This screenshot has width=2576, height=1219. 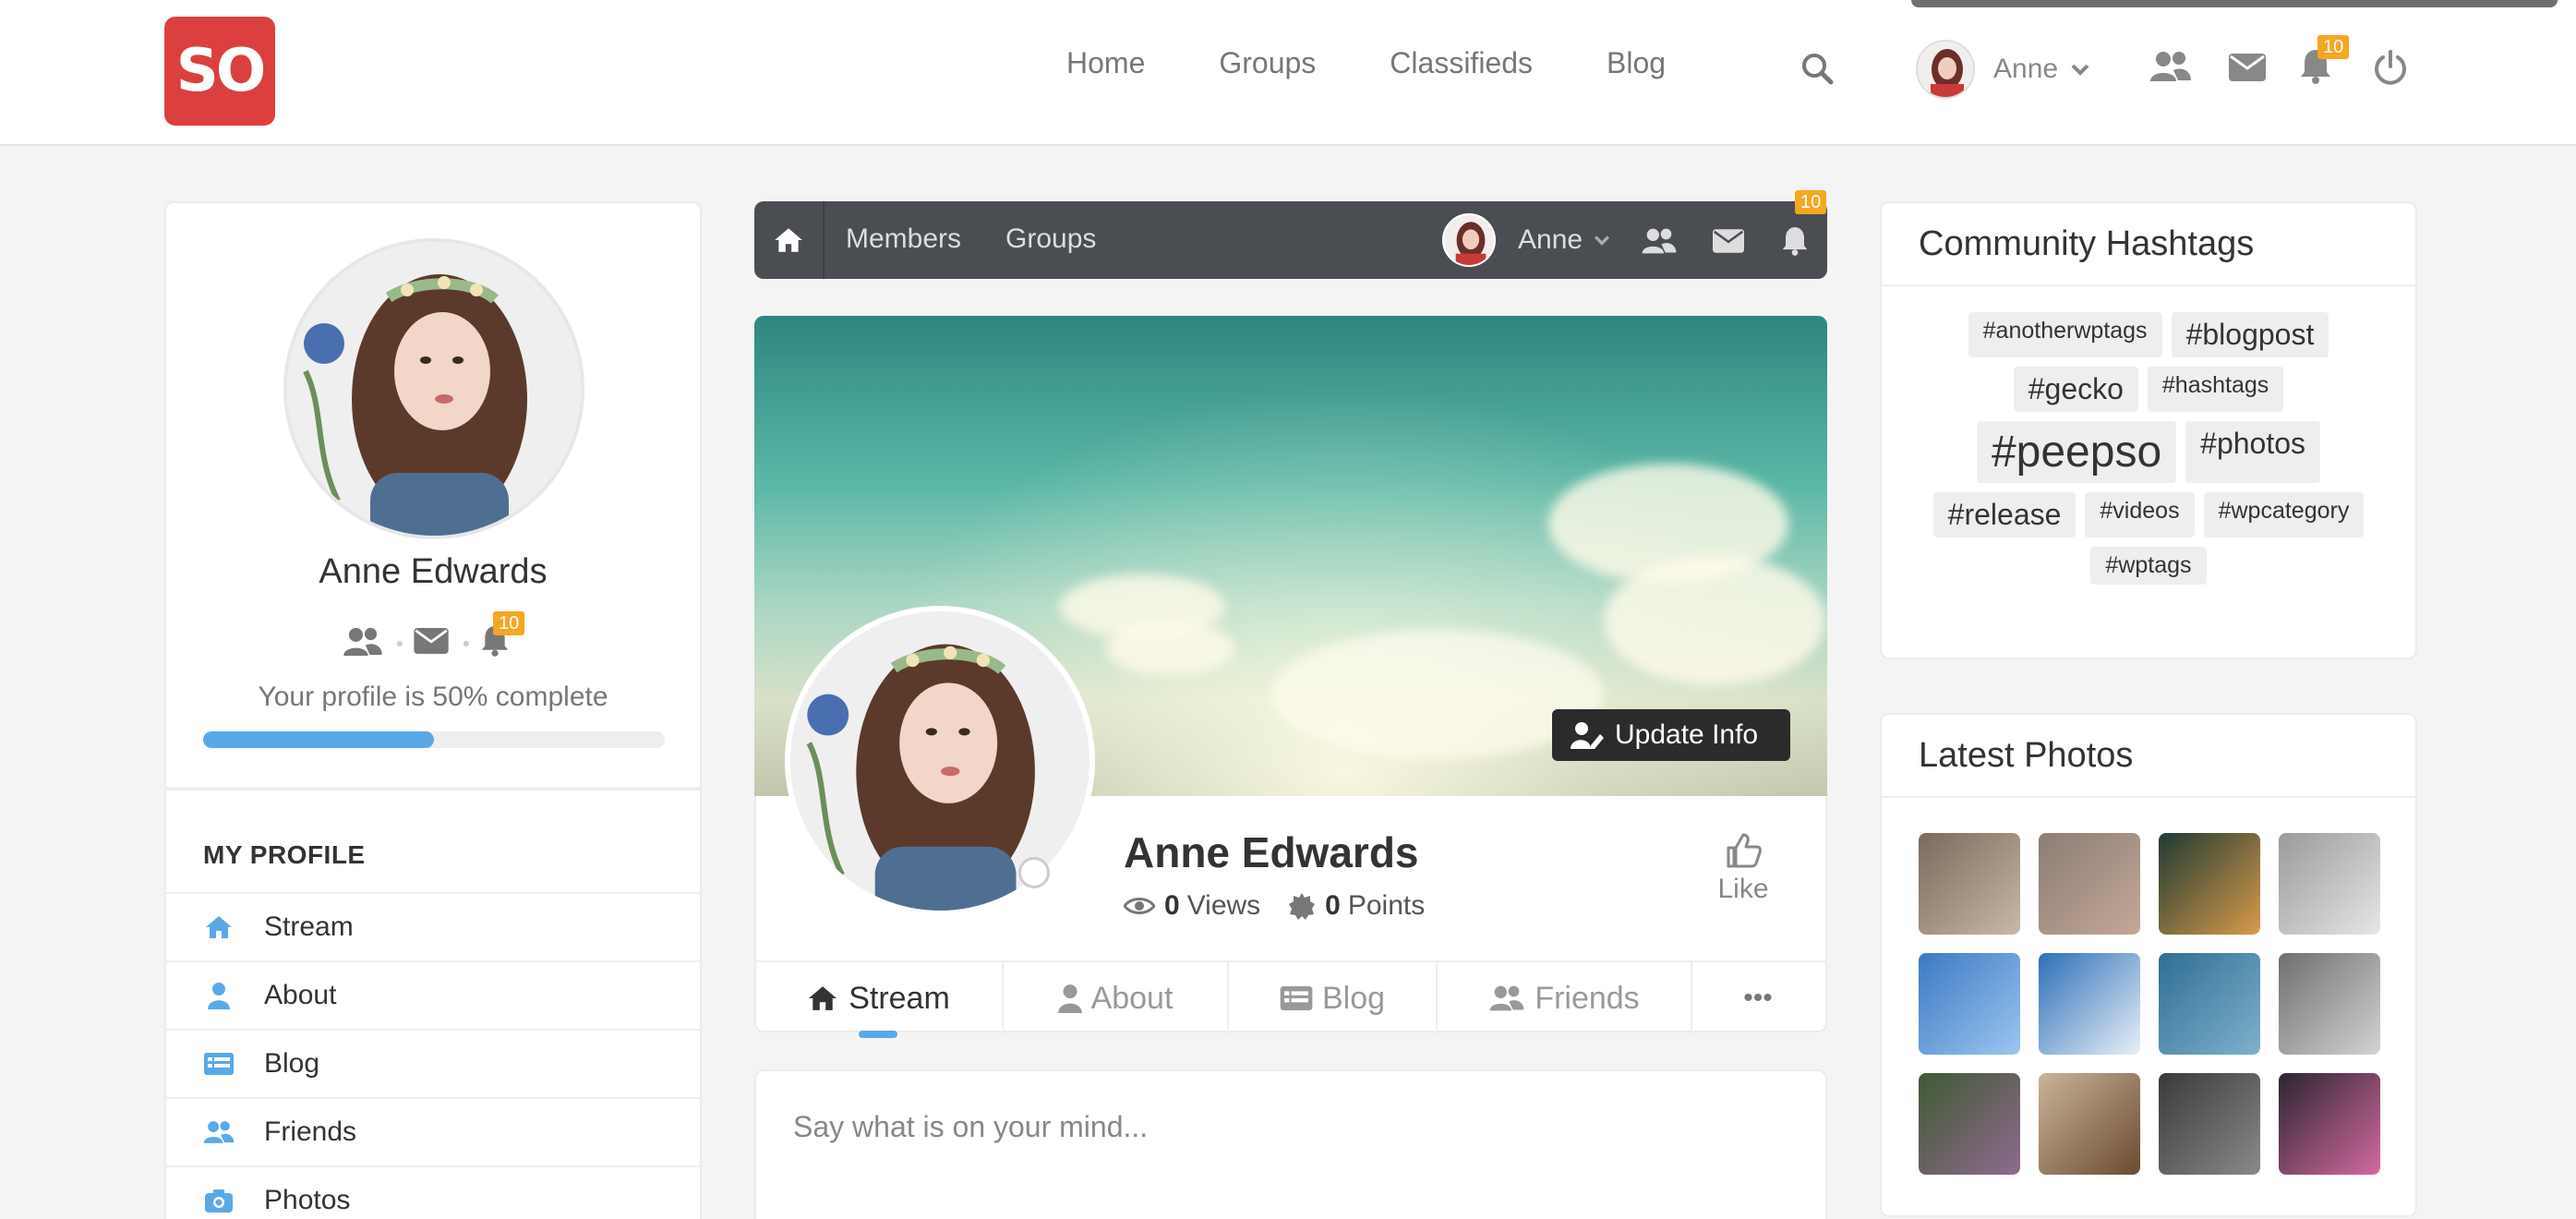 I want to click on sidebar-item-label: Friends, so click(x=310, y=1131).